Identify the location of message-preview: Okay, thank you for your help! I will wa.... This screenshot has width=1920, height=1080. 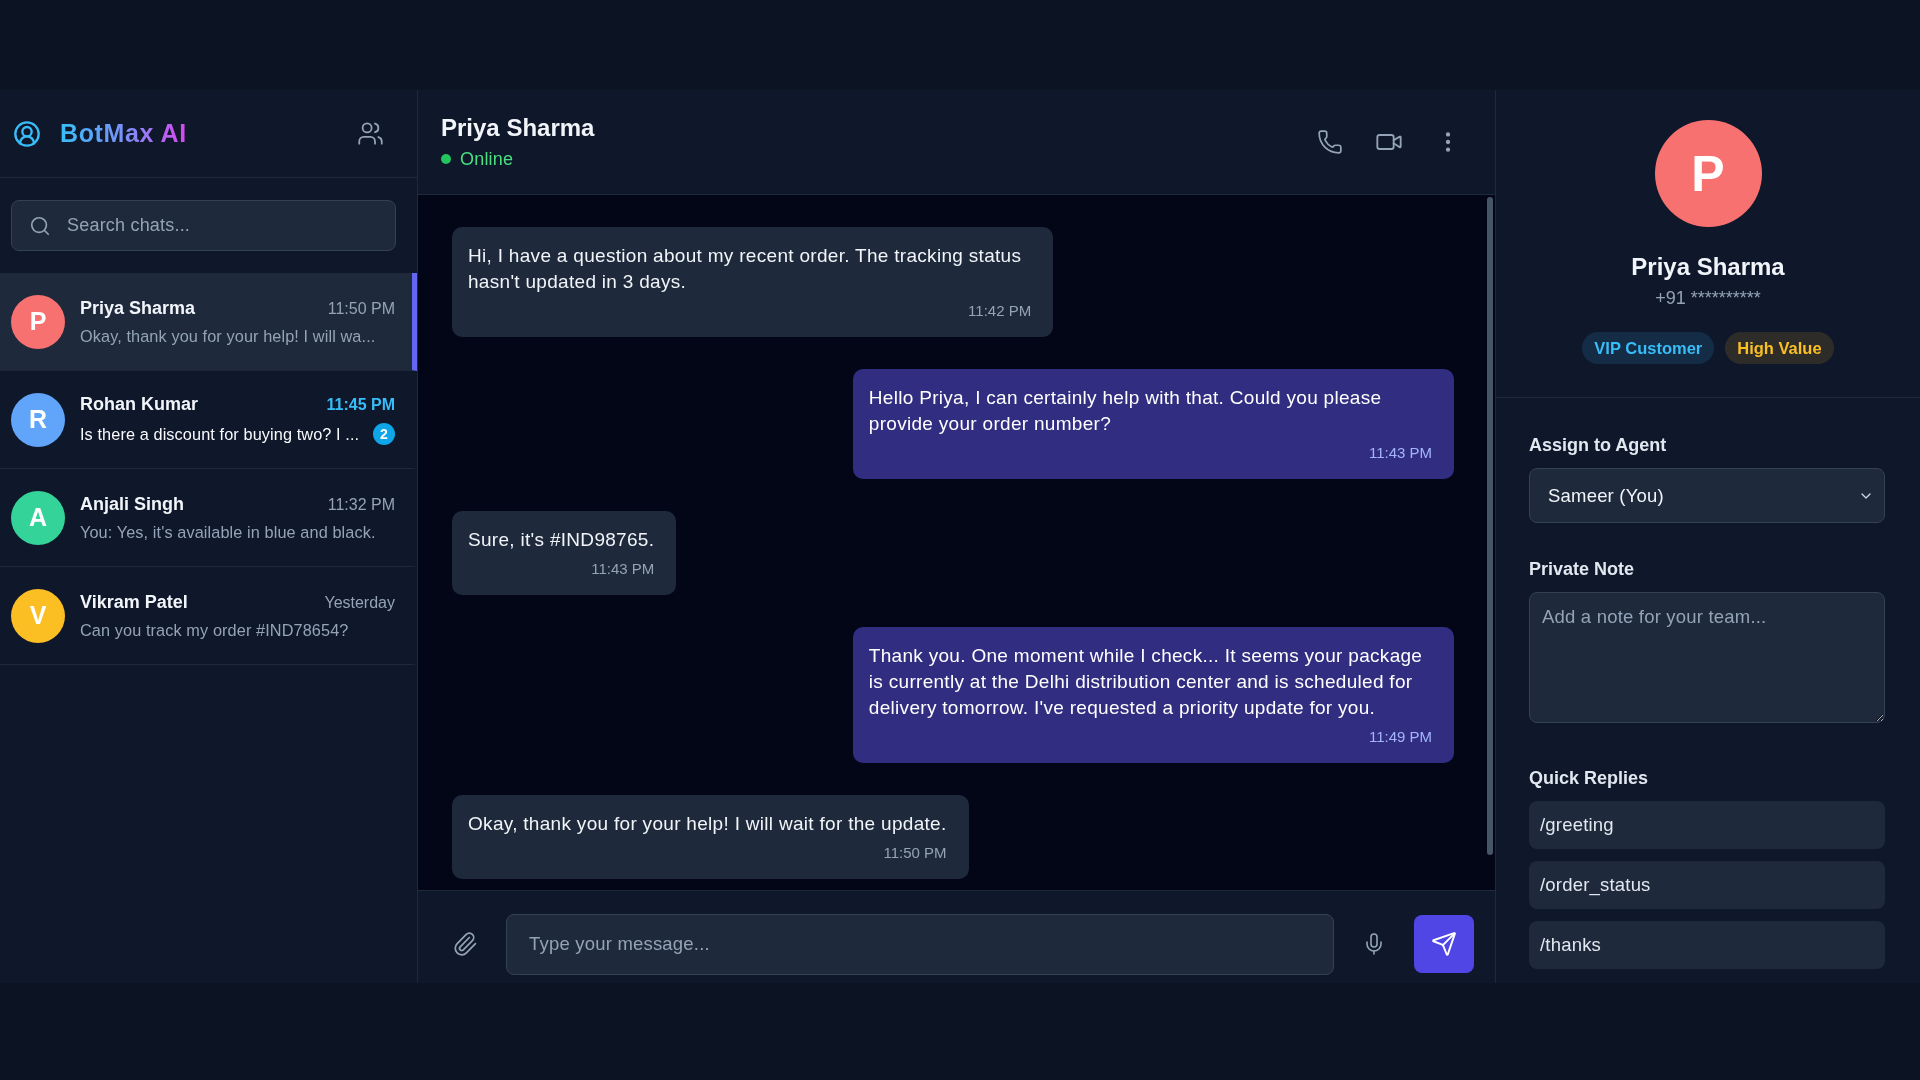
(228, 336).